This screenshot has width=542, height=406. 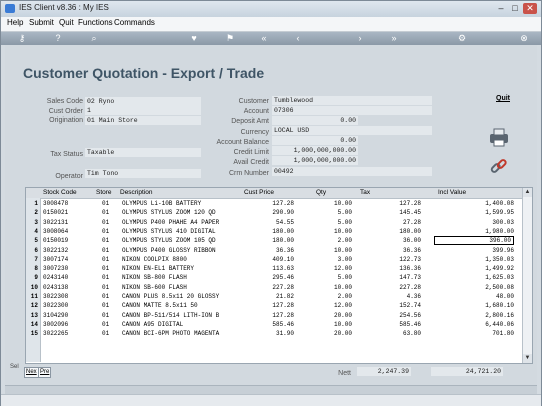 What do you see at coordinates (32, 240) in the screenshot?
I see `row-number: 5` at bounding box center [32, 240].